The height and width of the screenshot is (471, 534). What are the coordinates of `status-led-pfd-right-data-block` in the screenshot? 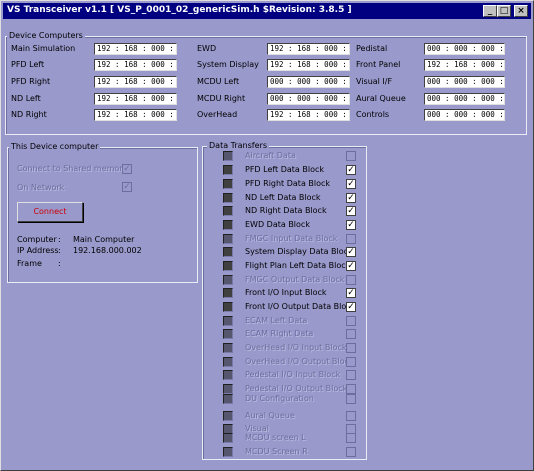 It's located at (228, 184).